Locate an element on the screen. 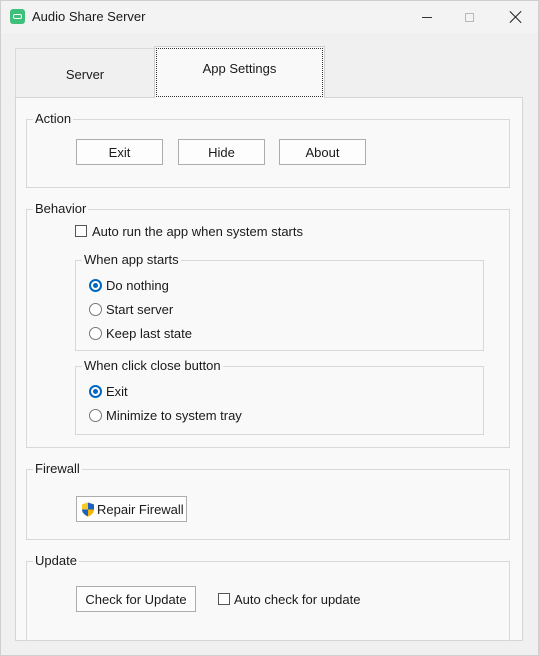 Image resolution: width=539 pixels, height=656 pixels. radio-start-server is located at coordinates (95, 309).